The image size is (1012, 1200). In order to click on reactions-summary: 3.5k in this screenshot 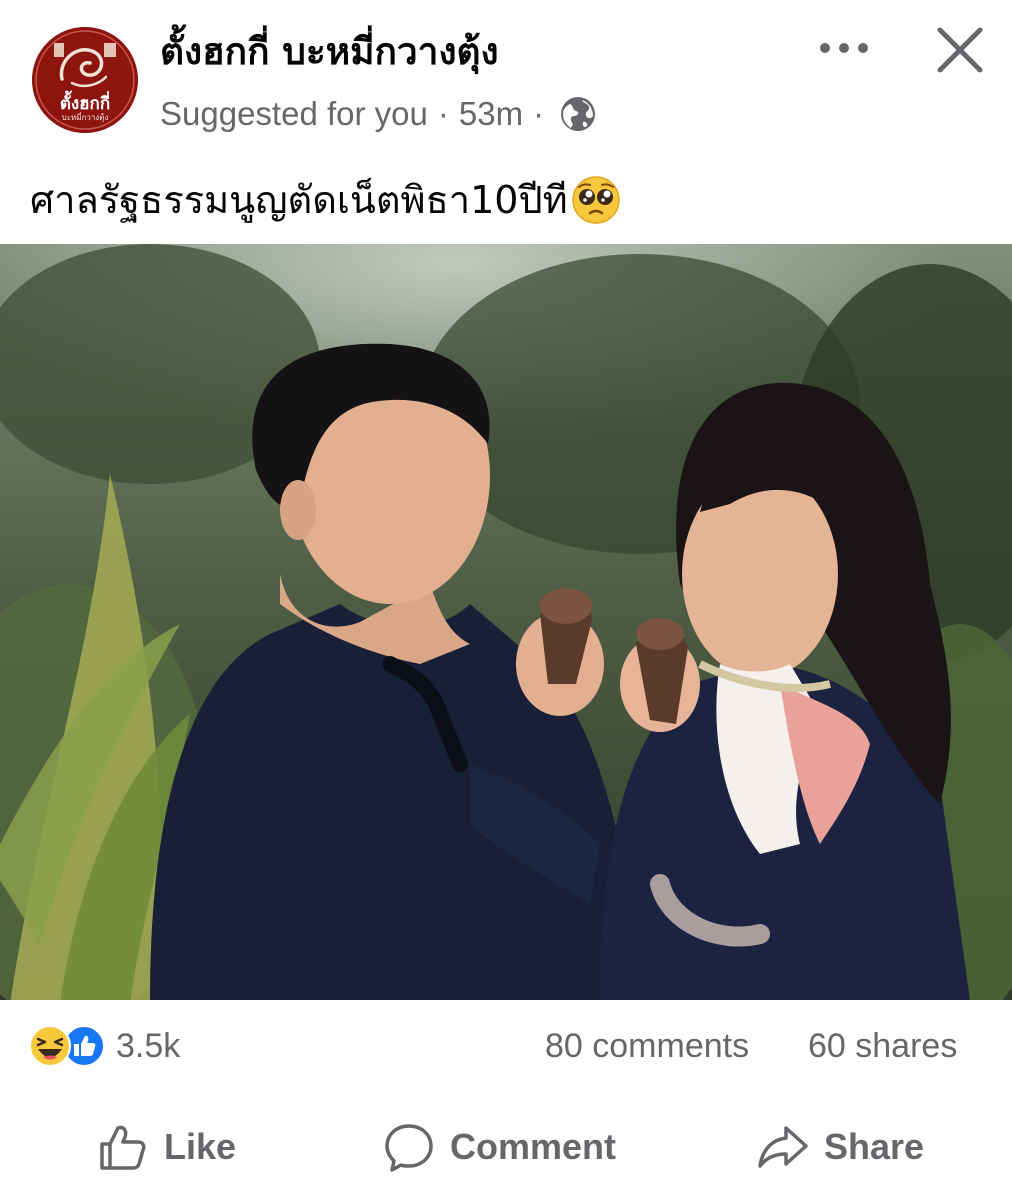, I will do `click(104, 1046)`.